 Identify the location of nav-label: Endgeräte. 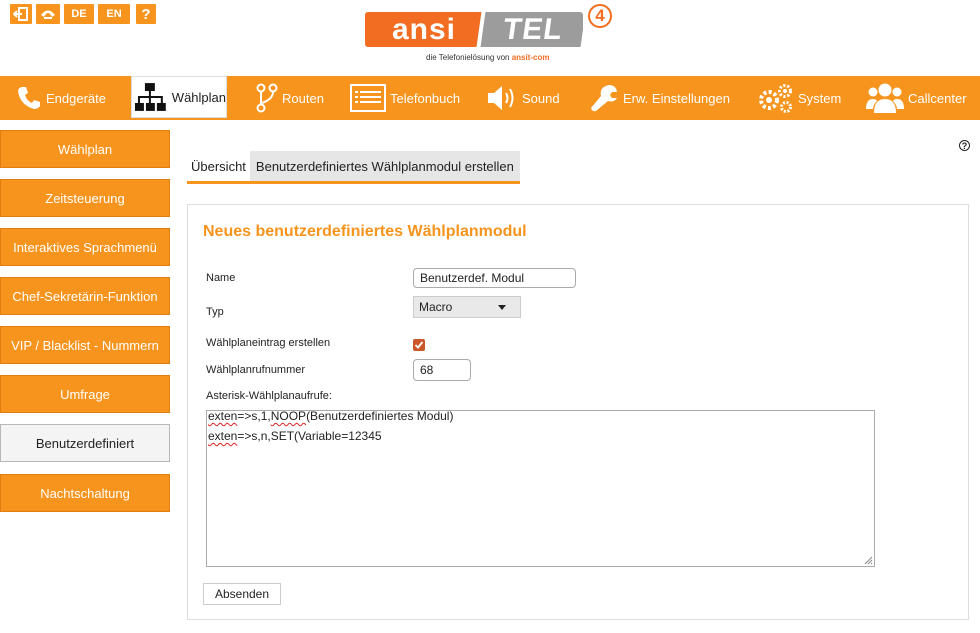
(76, 98).